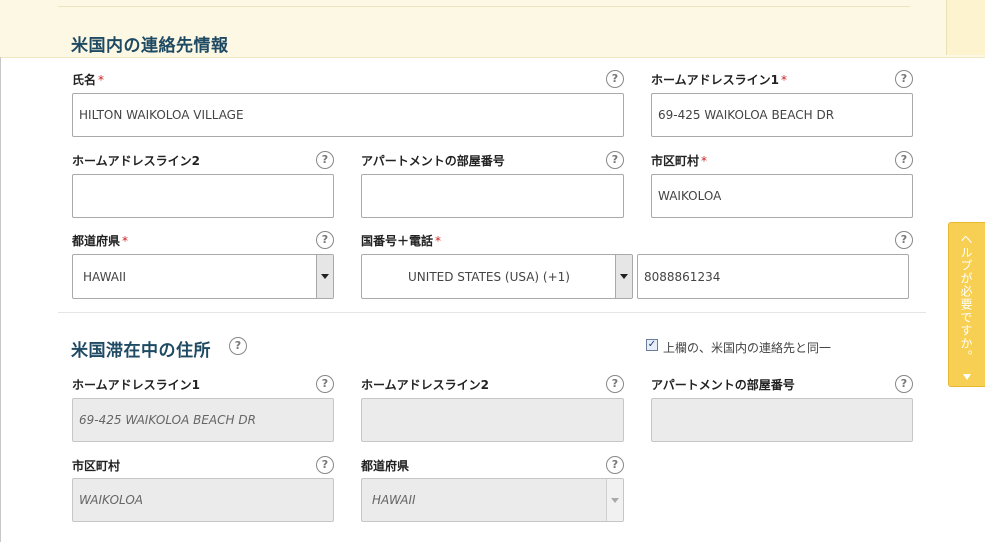  I want to click on home-address1-label: ホームアドレスライン1 *, so click(719, 80).